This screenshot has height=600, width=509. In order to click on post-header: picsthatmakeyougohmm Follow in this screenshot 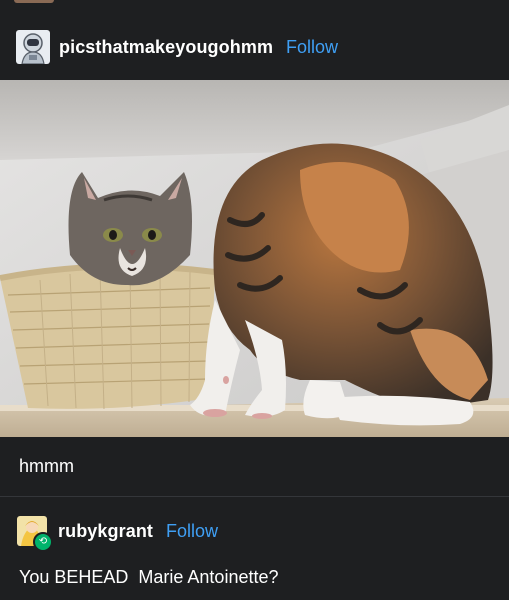, I will do `click(254, 47)`.